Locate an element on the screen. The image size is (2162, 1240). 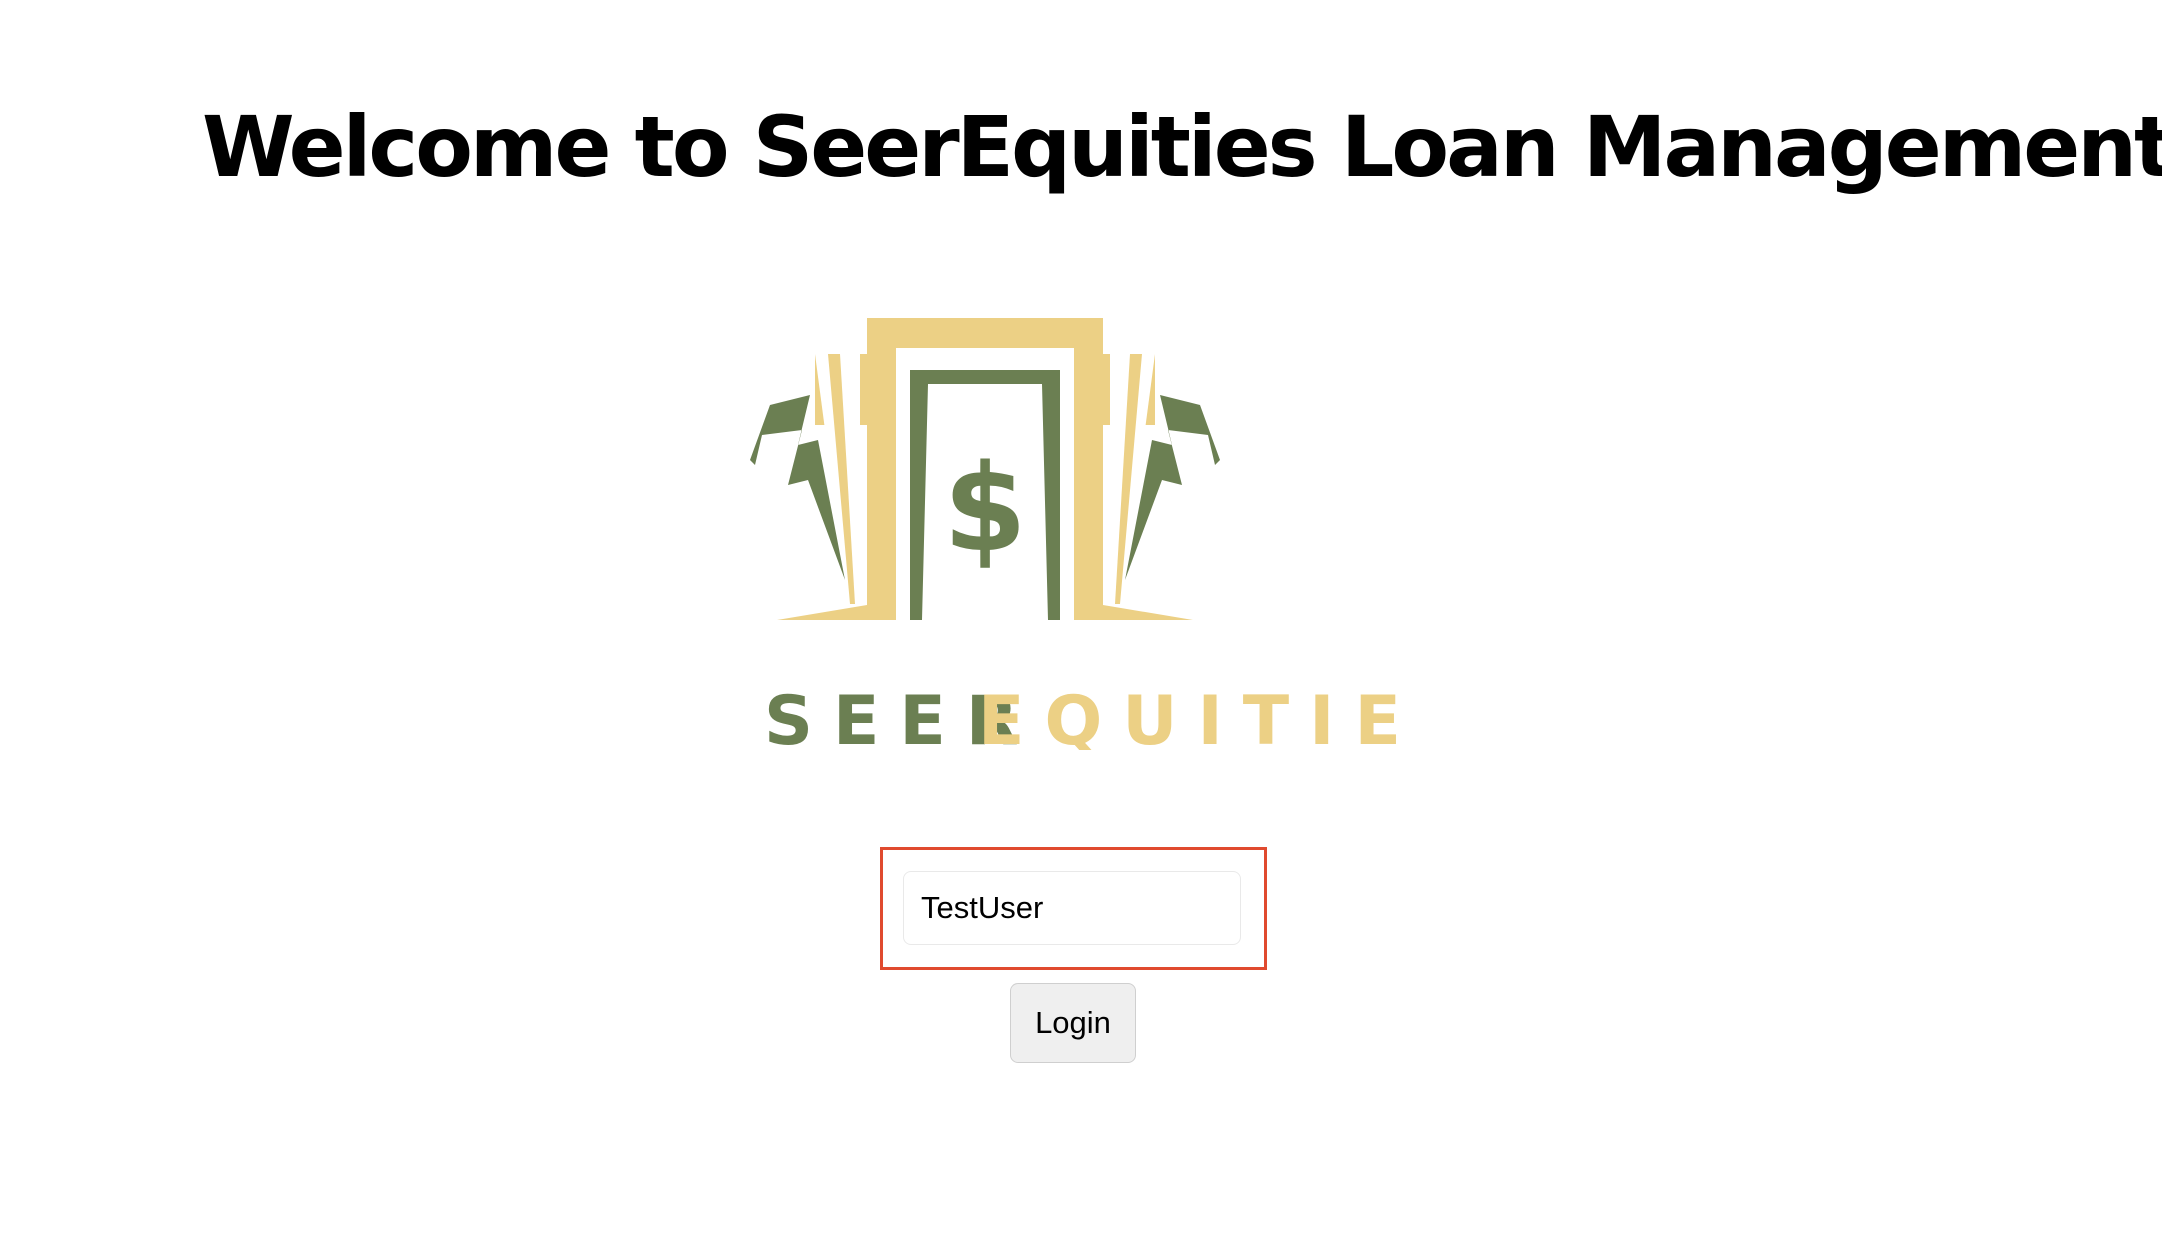
seerequities-logo: $ SEER EQUITIES is located at coordinates (1080, 534).